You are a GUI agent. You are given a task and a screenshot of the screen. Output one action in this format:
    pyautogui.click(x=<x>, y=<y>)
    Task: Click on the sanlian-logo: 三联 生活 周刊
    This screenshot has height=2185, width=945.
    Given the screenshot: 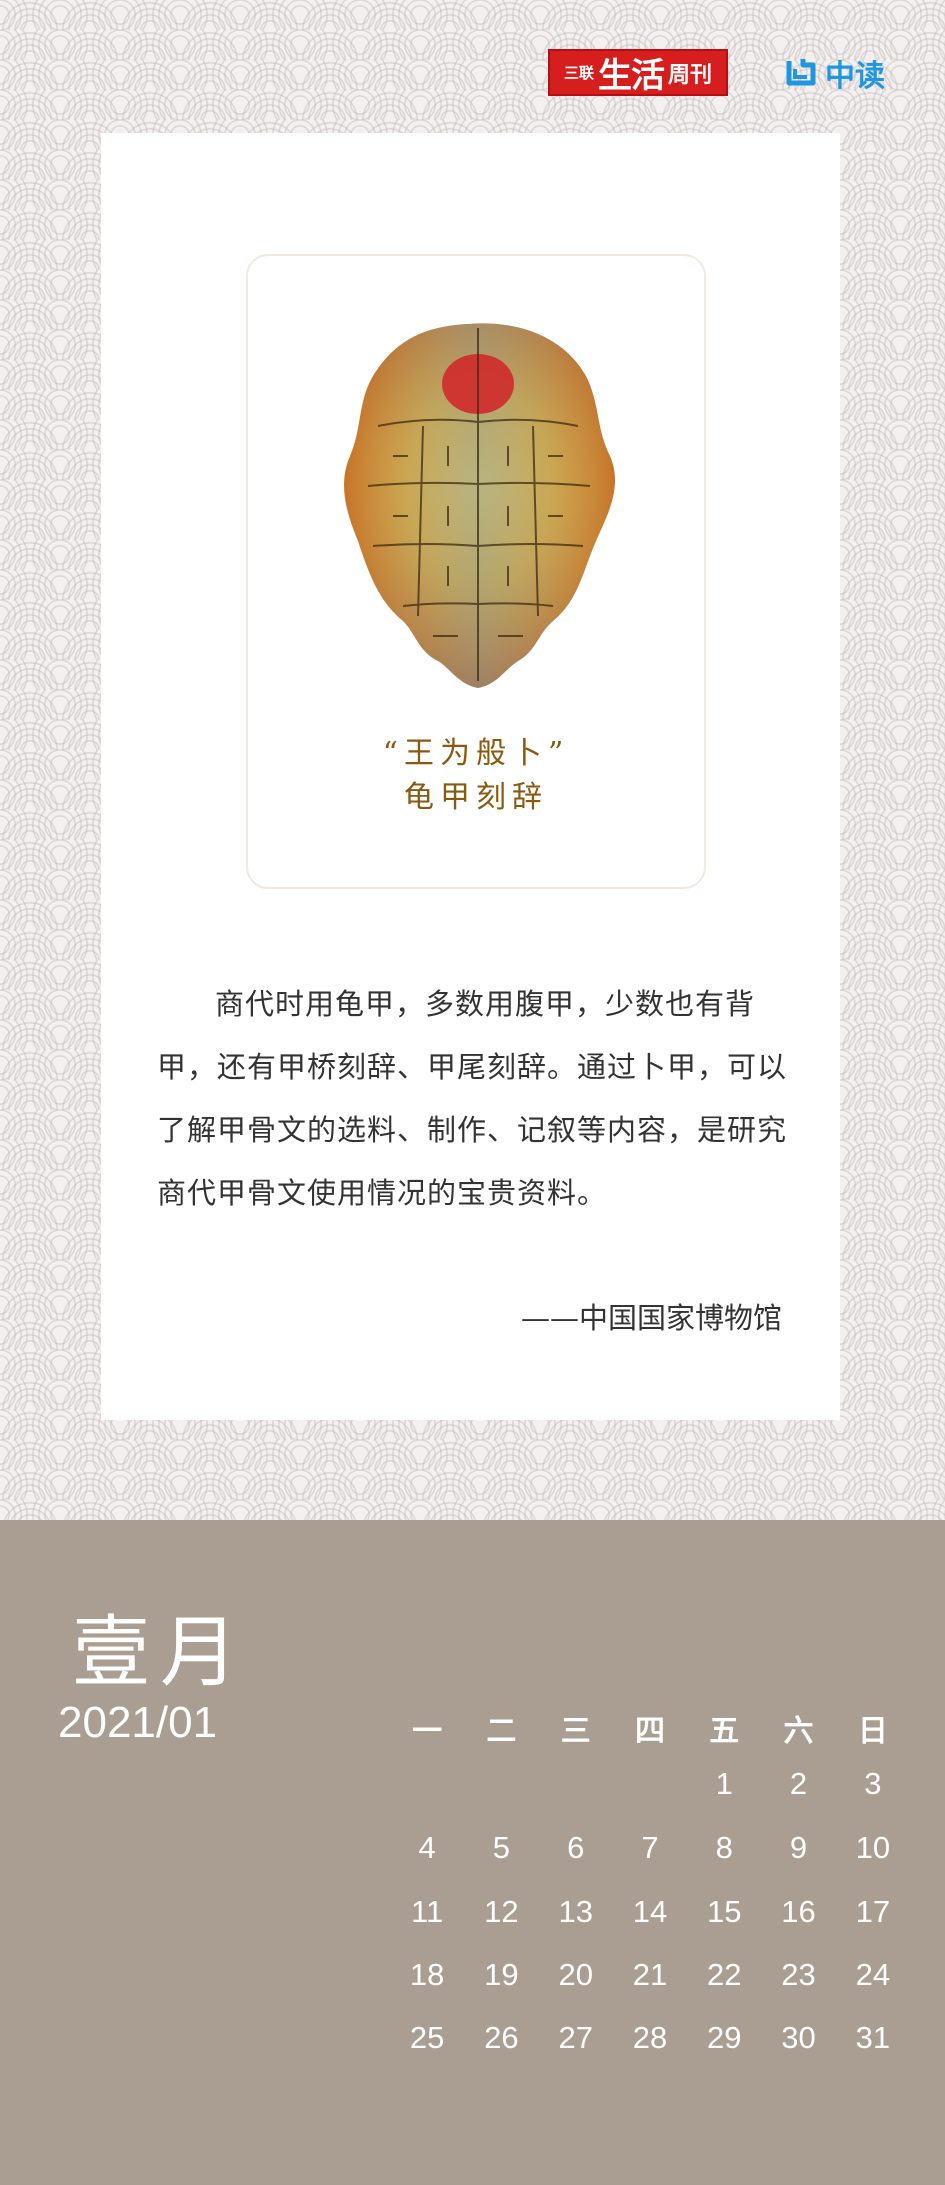 What is the action you would take?
    pyautogui.click(x=638, y=72)
    